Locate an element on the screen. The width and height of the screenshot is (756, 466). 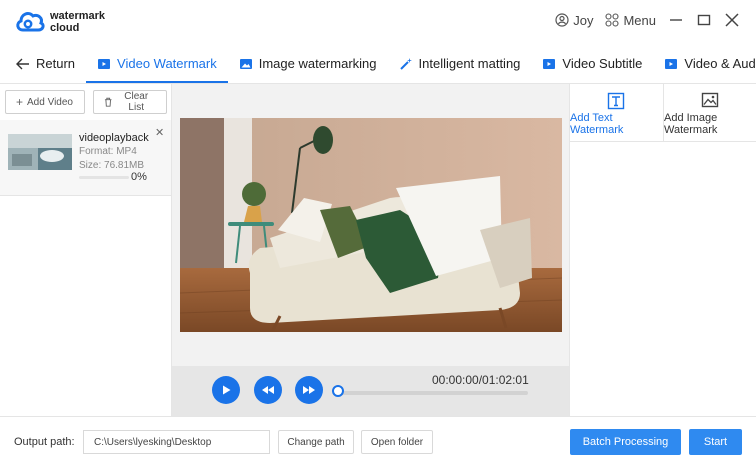
timecode: 00:00:00/01:02:01 is located at coordinates (480, 380).